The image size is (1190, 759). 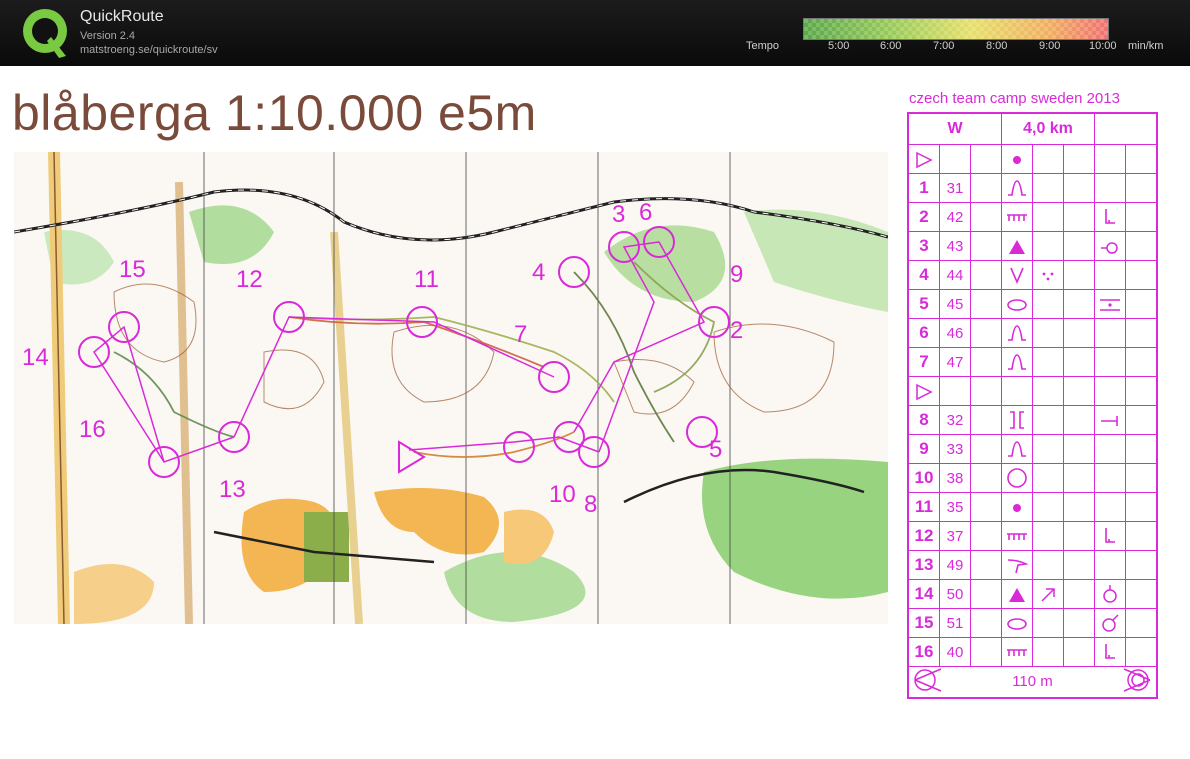 I want to click on control-number: 1, so click(x=923, y=188).